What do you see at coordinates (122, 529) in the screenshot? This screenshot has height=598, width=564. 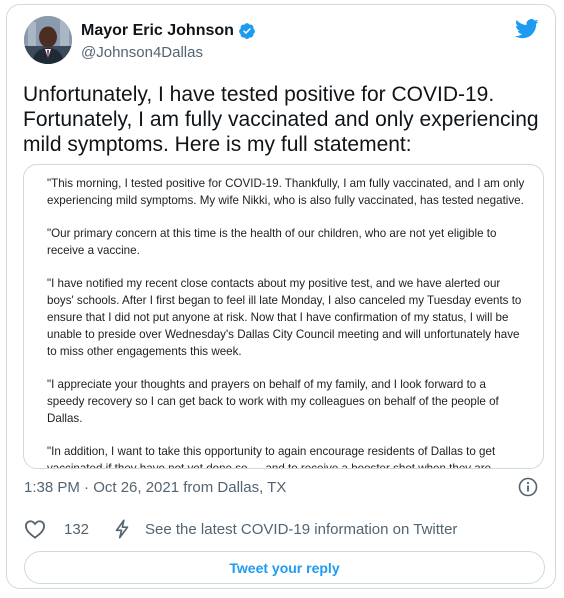 I see `lightning-icon` at bounding box center [122, 529].